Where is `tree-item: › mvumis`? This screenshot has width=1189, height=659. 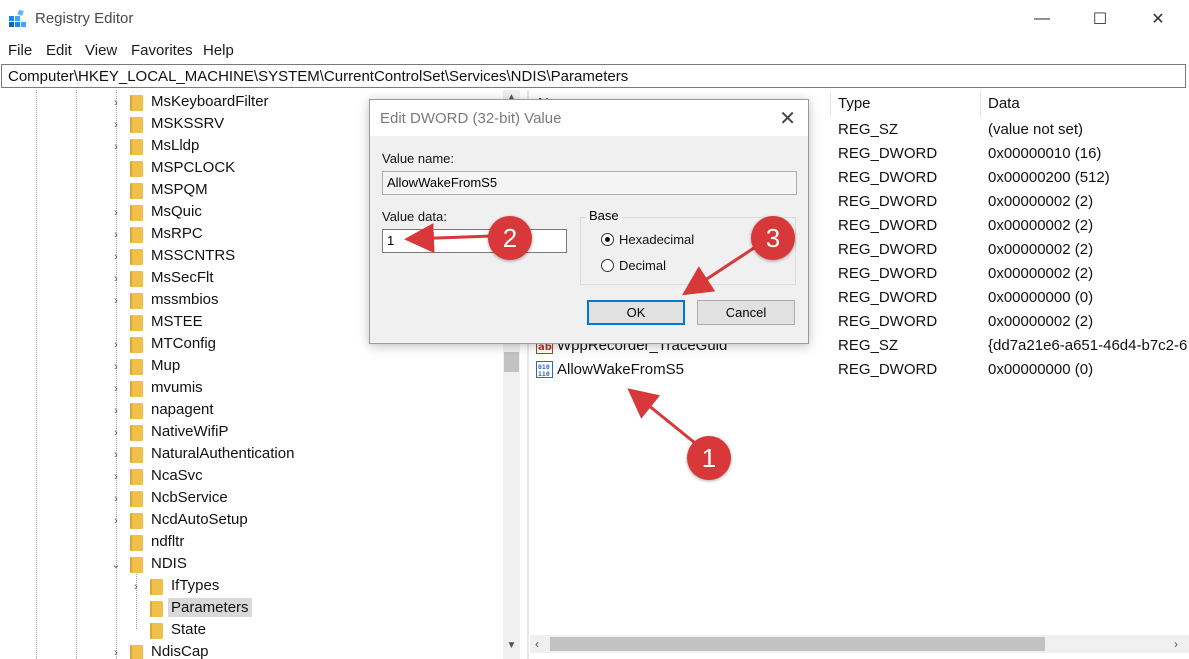
tree-item: › mvumis is located at coordinates (250, 389).